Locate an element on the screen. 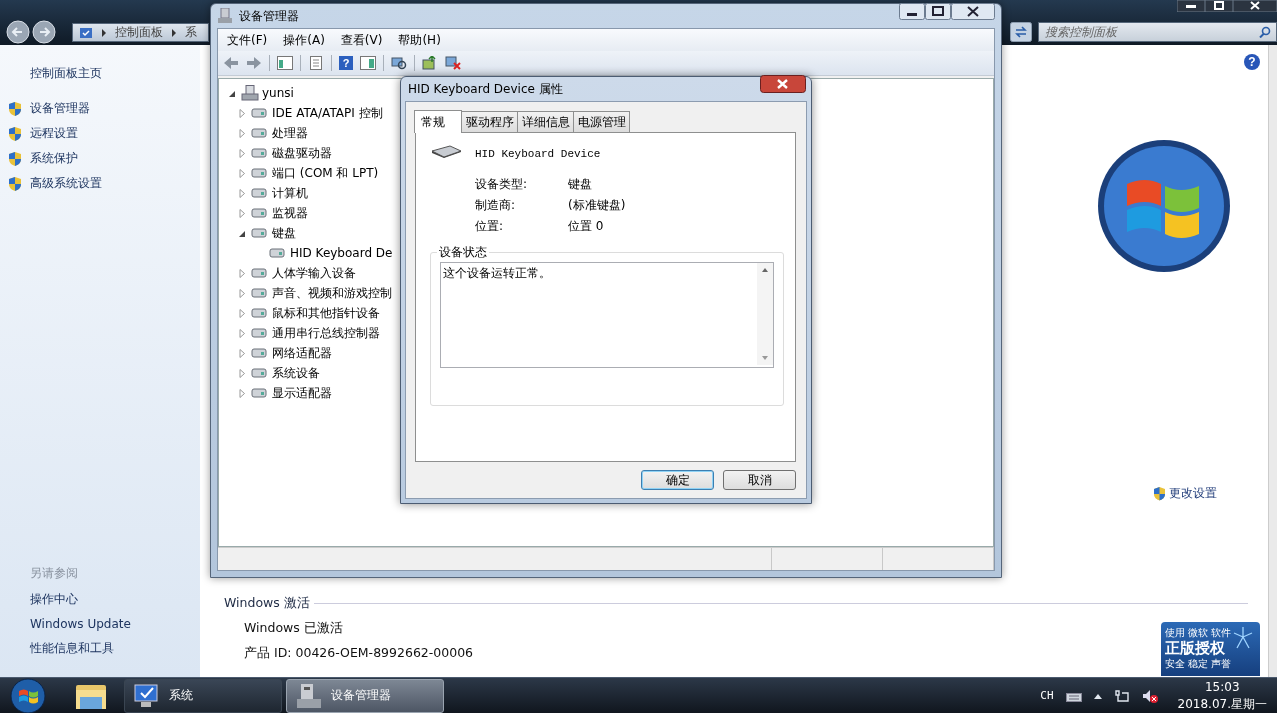 This screenshot has width=1277, height=713. tree-item: 人体学输入设备 is located at coordinates (314, 273).